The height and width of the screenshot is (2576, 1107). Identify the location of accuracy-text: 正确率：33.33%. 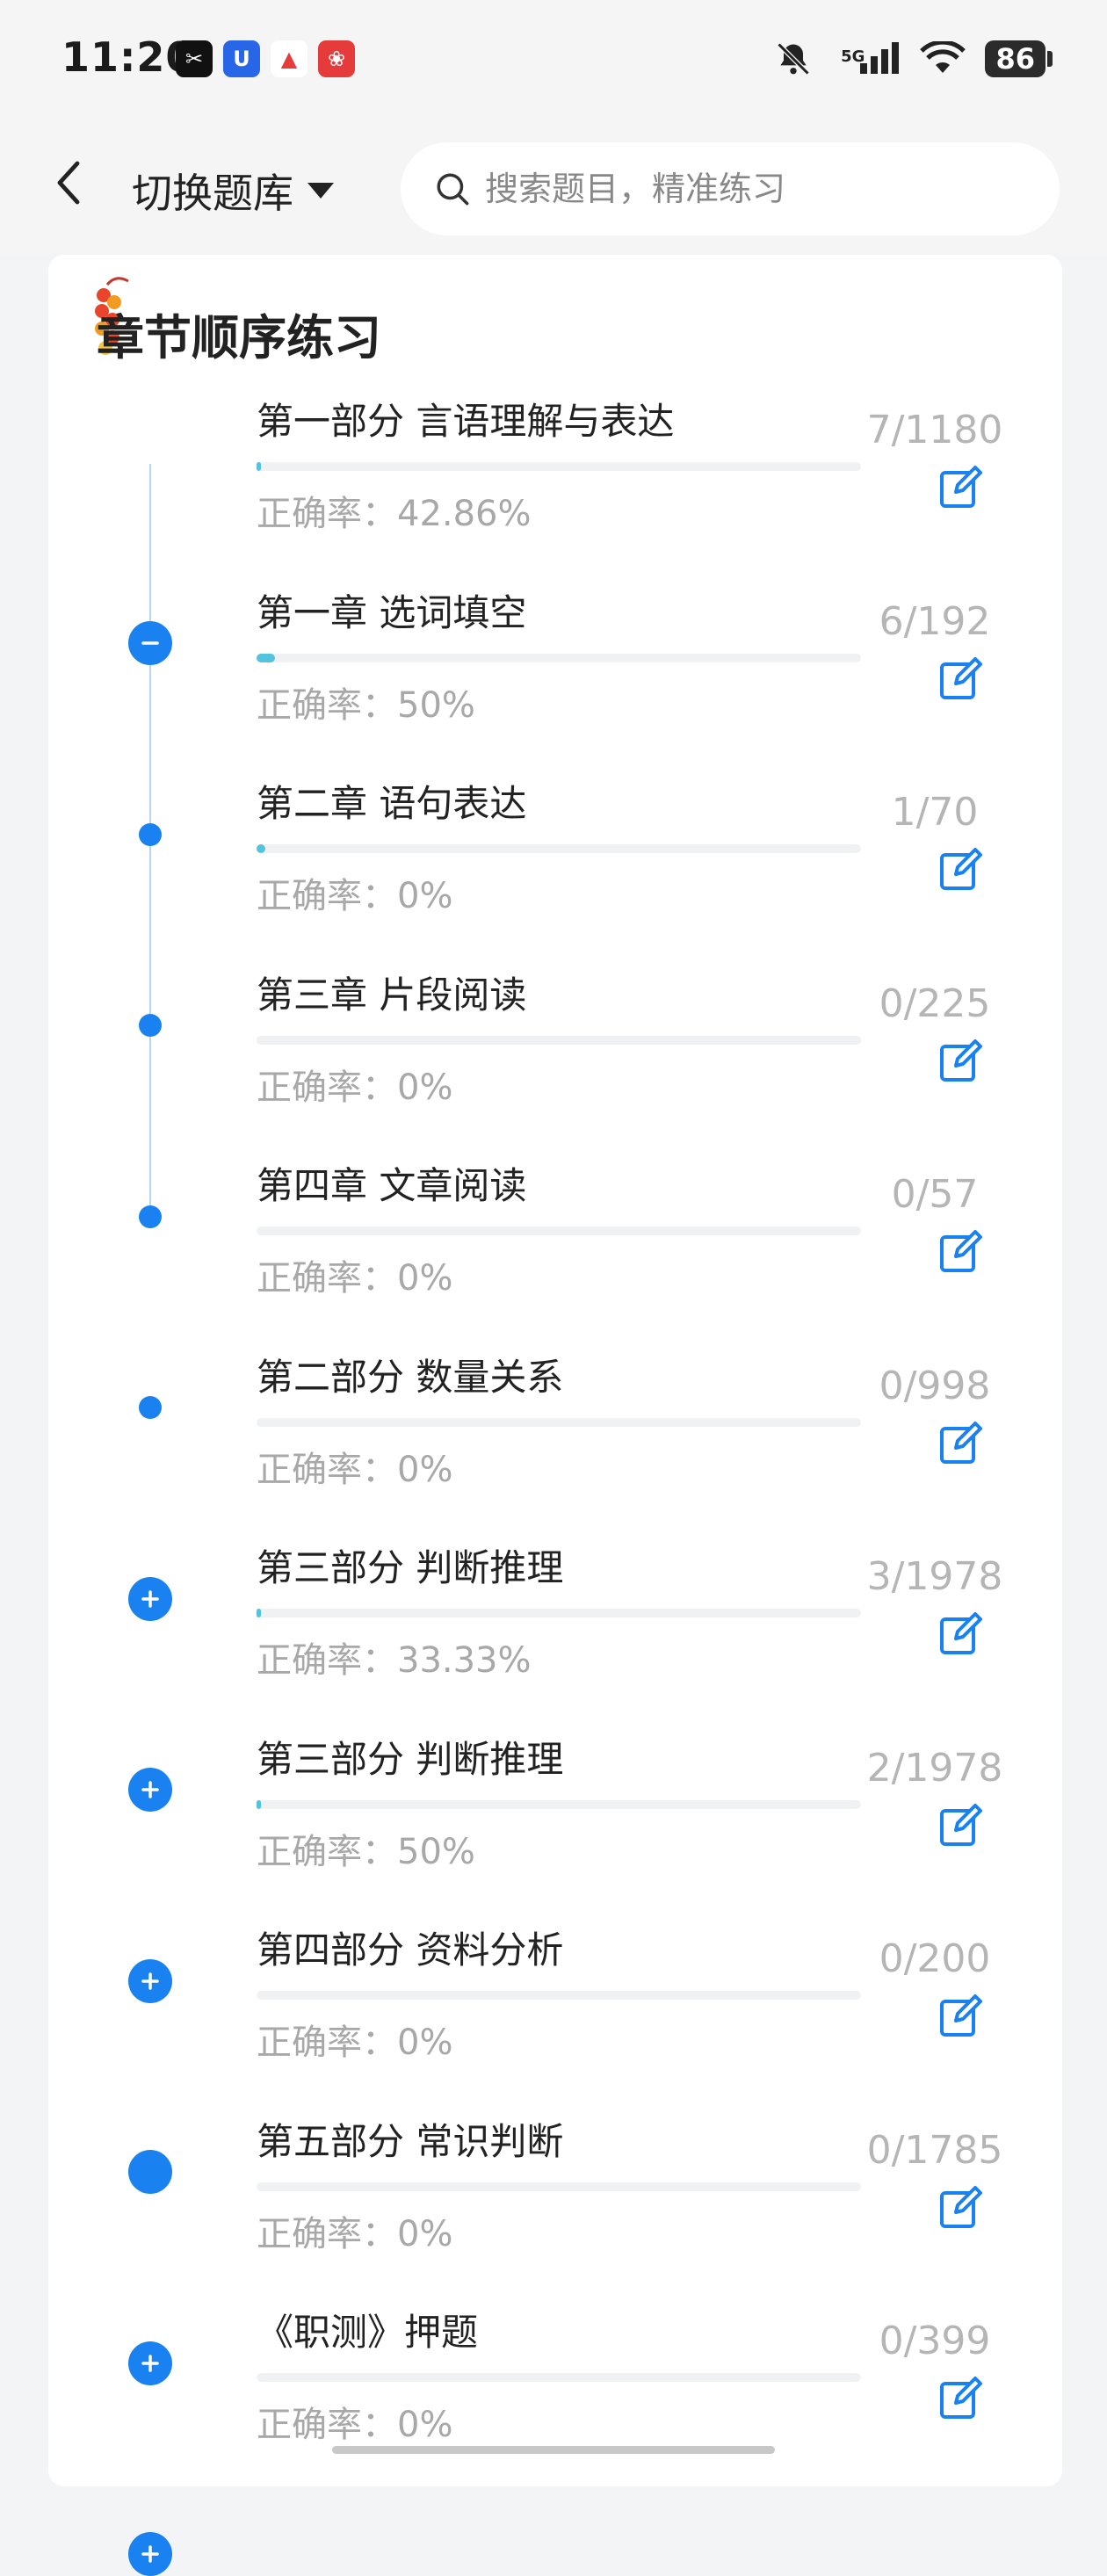
(394, 1660).